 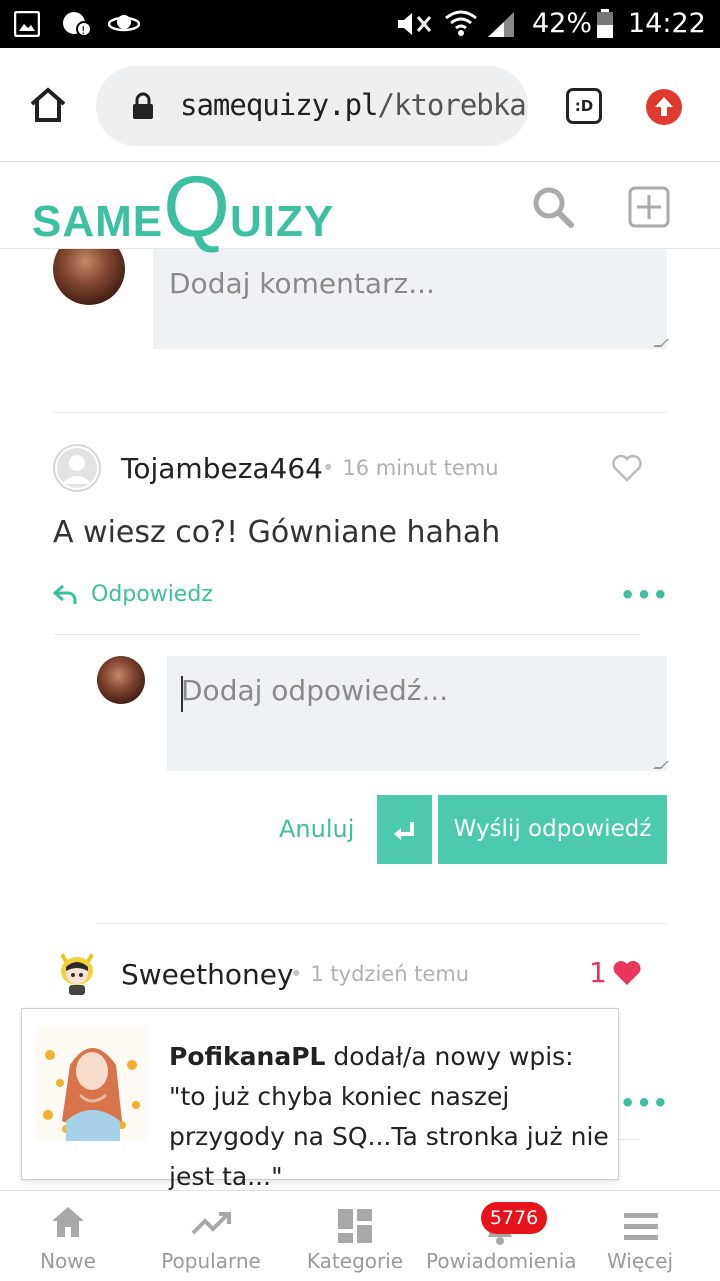 What do you see at coordinates (501, 1261) in the screenshot?
I see `nav-label: Powiadomienia` at bounding box center [501, 1261].